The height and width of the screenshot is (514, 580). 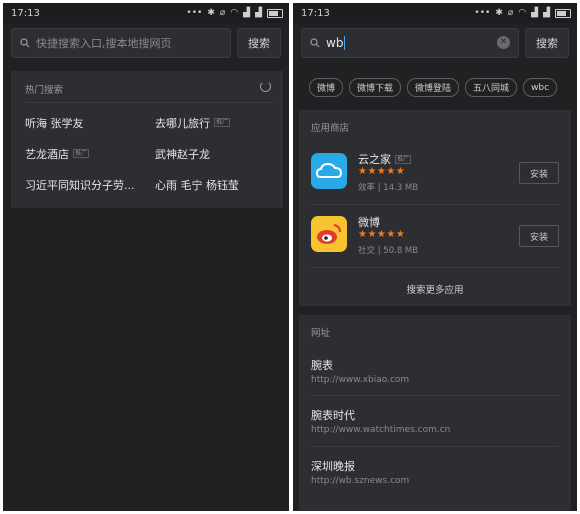 I want to click on suggestion-chip: 五八同城, so click(x=491, y=87).